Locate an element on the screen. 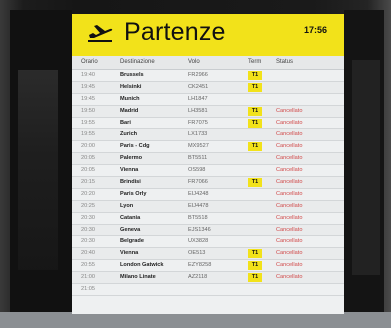 The height and width of the screenshot is (328, 391). flight-number: CK2451 is located at coordinates (198, 86).